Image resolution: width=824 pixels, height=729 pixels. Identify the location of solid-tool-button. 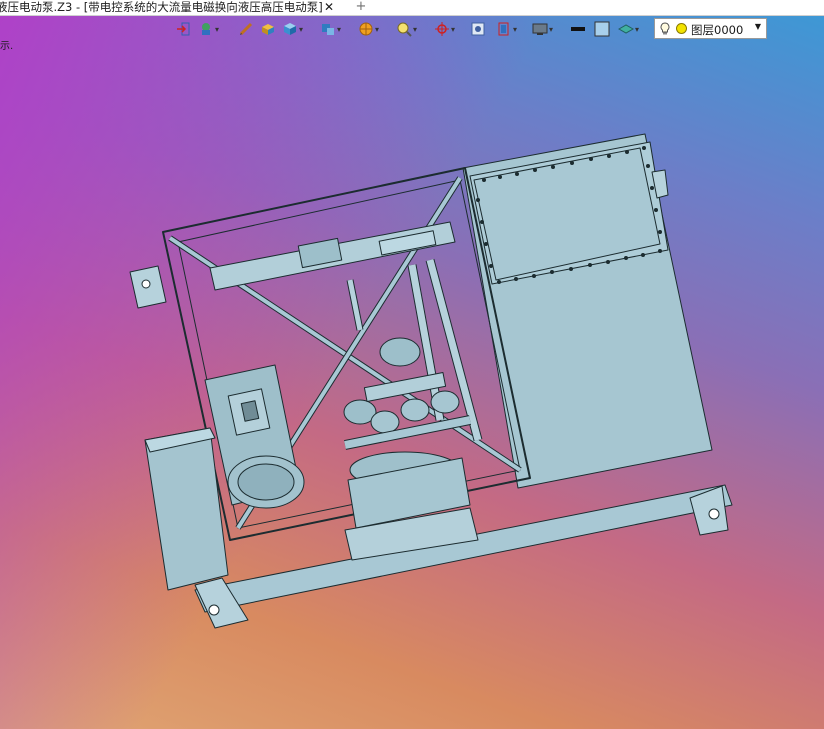
(268, 29).